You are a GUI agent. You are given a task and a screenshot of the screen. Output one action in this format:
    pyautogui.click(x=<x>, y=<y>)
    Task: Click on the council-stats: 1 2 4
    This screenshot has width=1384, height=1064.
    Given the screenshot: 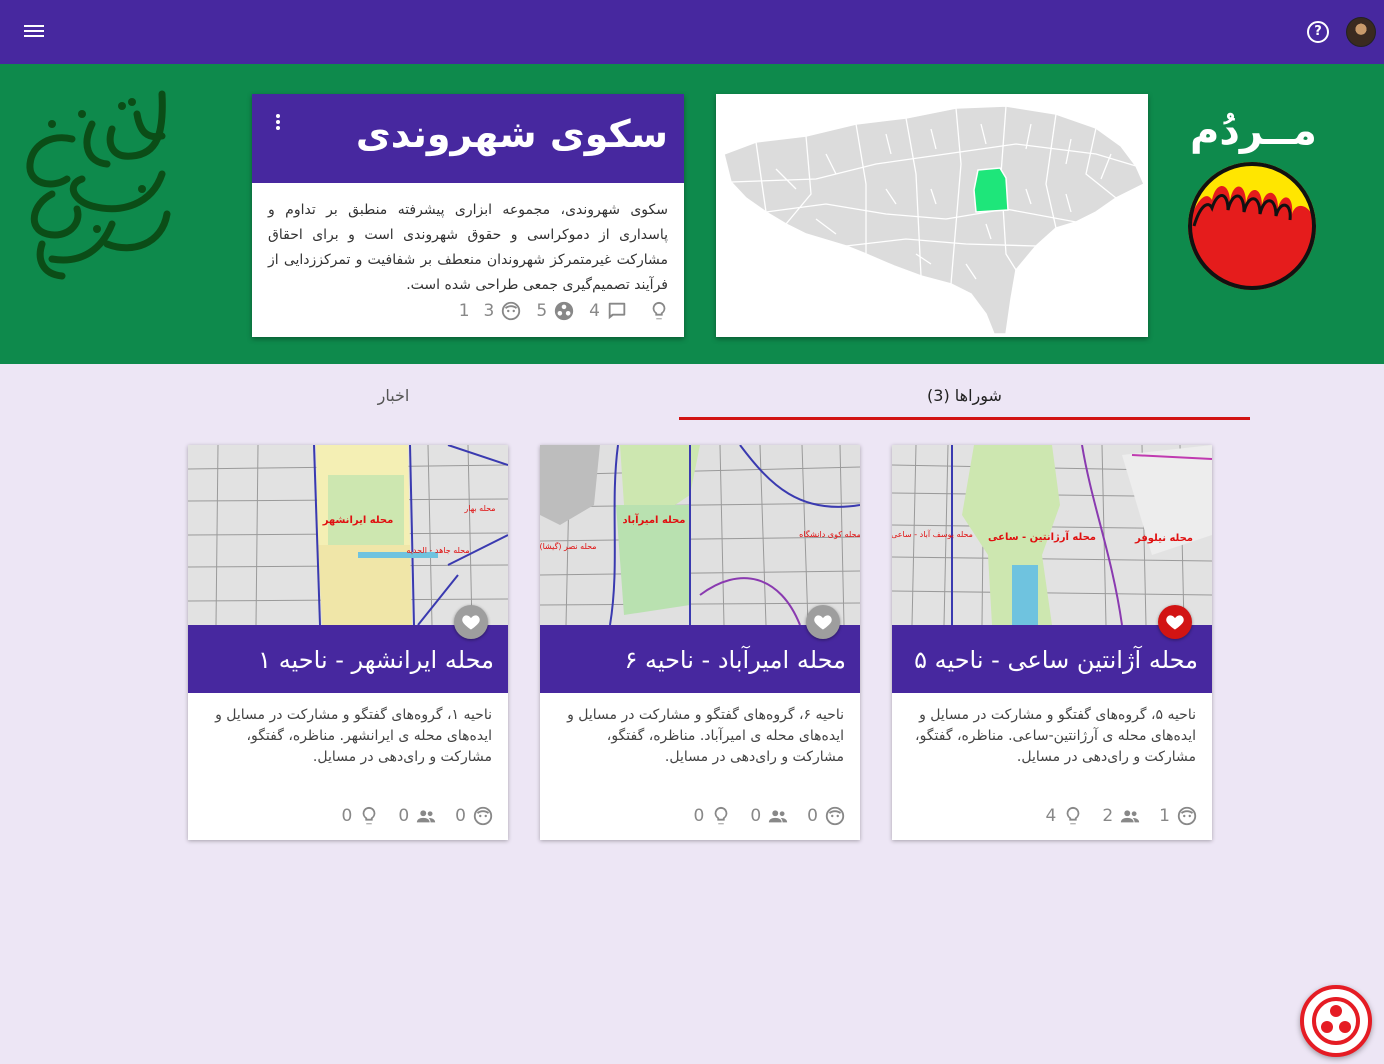 What is the action you would take?
    pyautogui.click(x=1052, y=816)
    